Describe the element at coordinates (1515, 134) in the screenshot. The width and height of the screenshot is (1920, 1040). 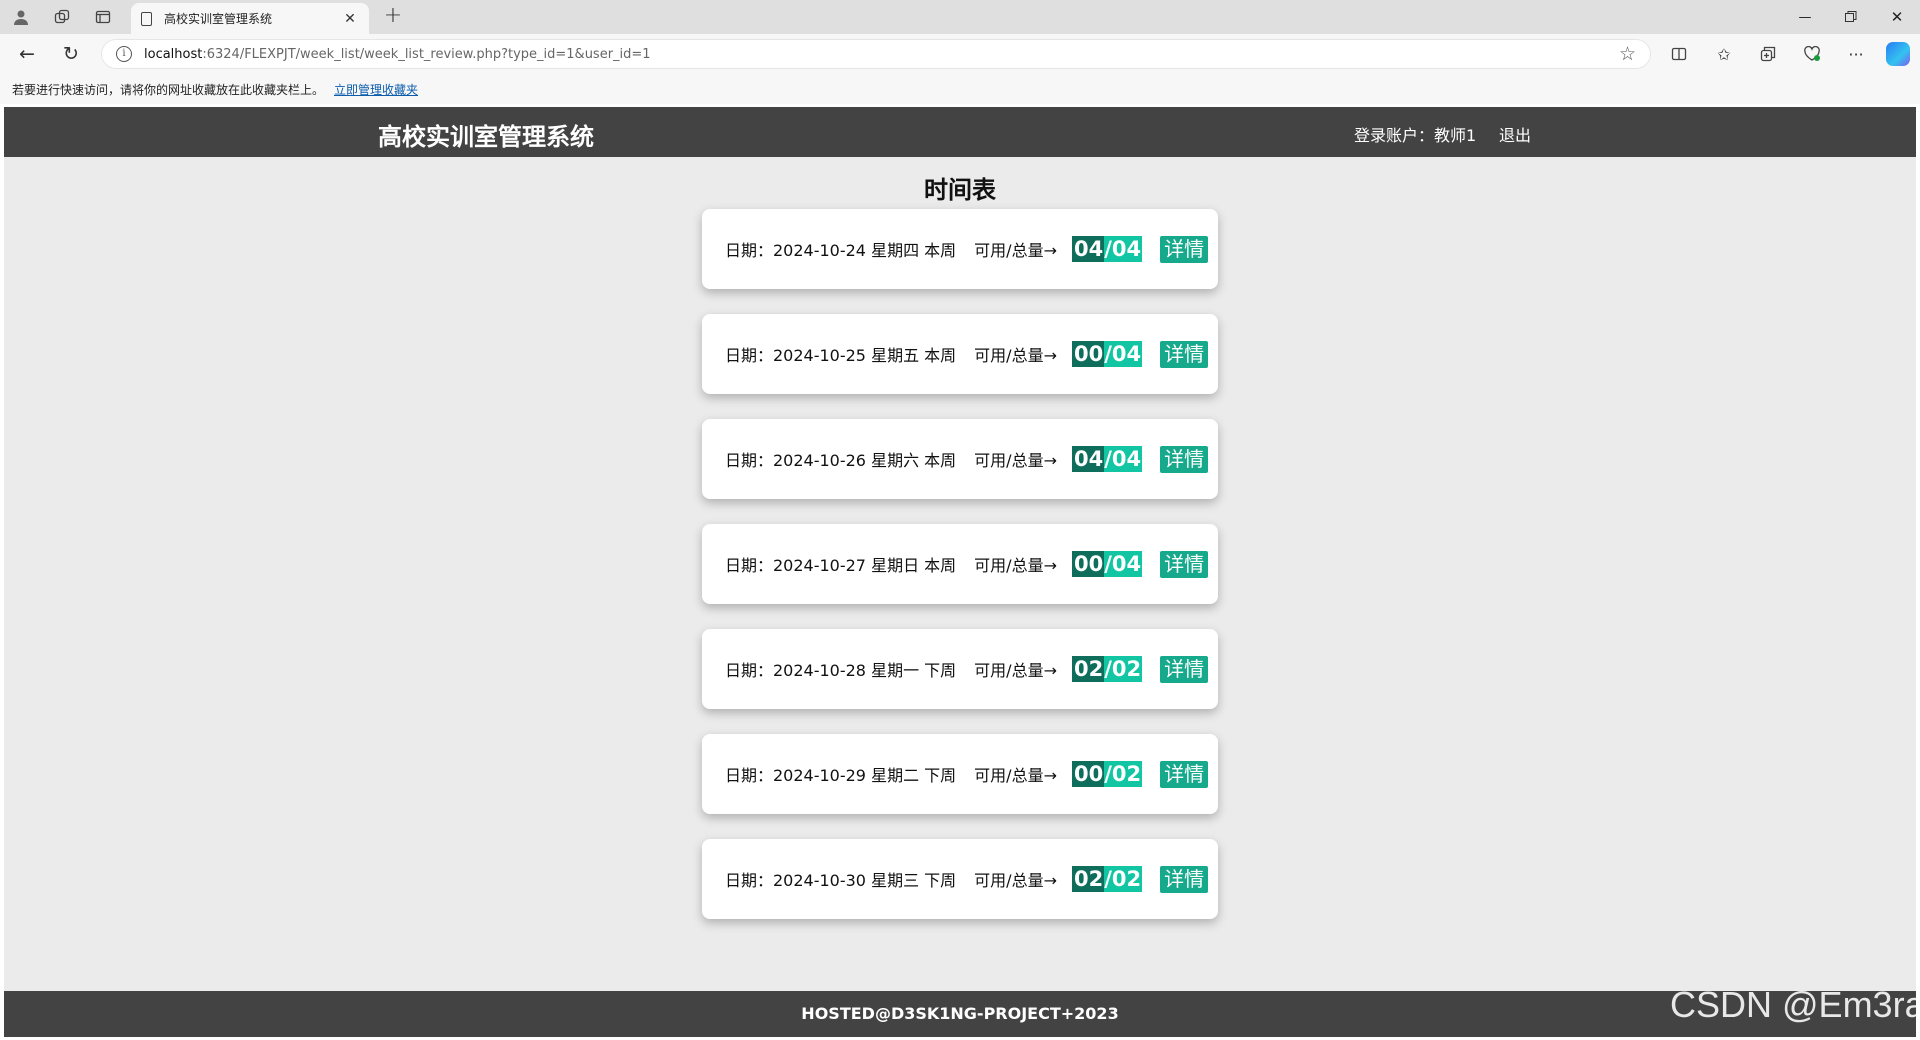
I see `logout-link: 退出` at that location.